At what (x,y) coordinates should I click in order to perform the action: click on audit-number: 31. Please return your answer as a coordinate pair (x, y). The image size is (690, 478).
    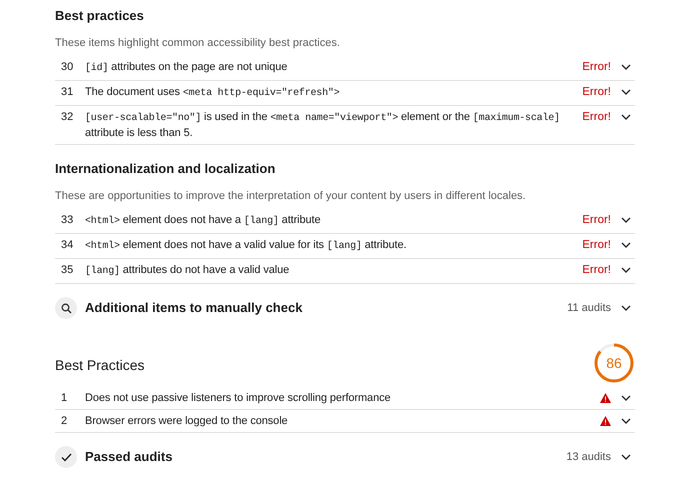
    Looking at the image, I should click on (67, 92).